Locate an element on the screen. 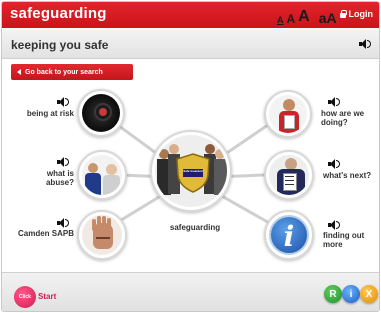 The width and height of the screenshot is (381, 313). shield-text: Safe Guarded is located at coordinates (193, 171).